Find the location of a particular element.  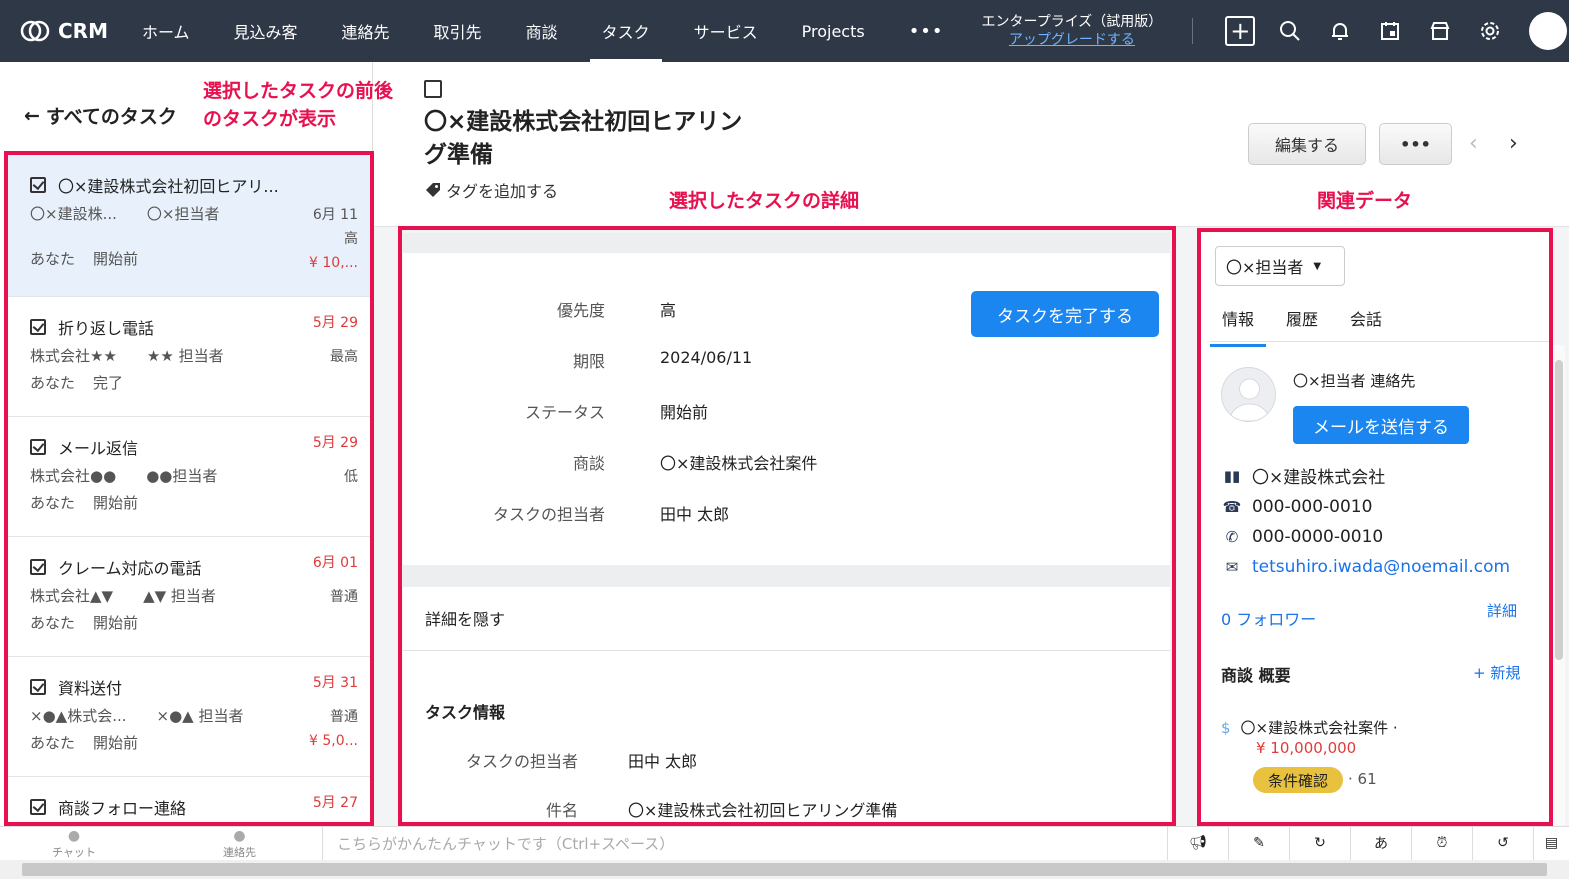

more-actions-button: ••• is located at coordinates (1415, 144).